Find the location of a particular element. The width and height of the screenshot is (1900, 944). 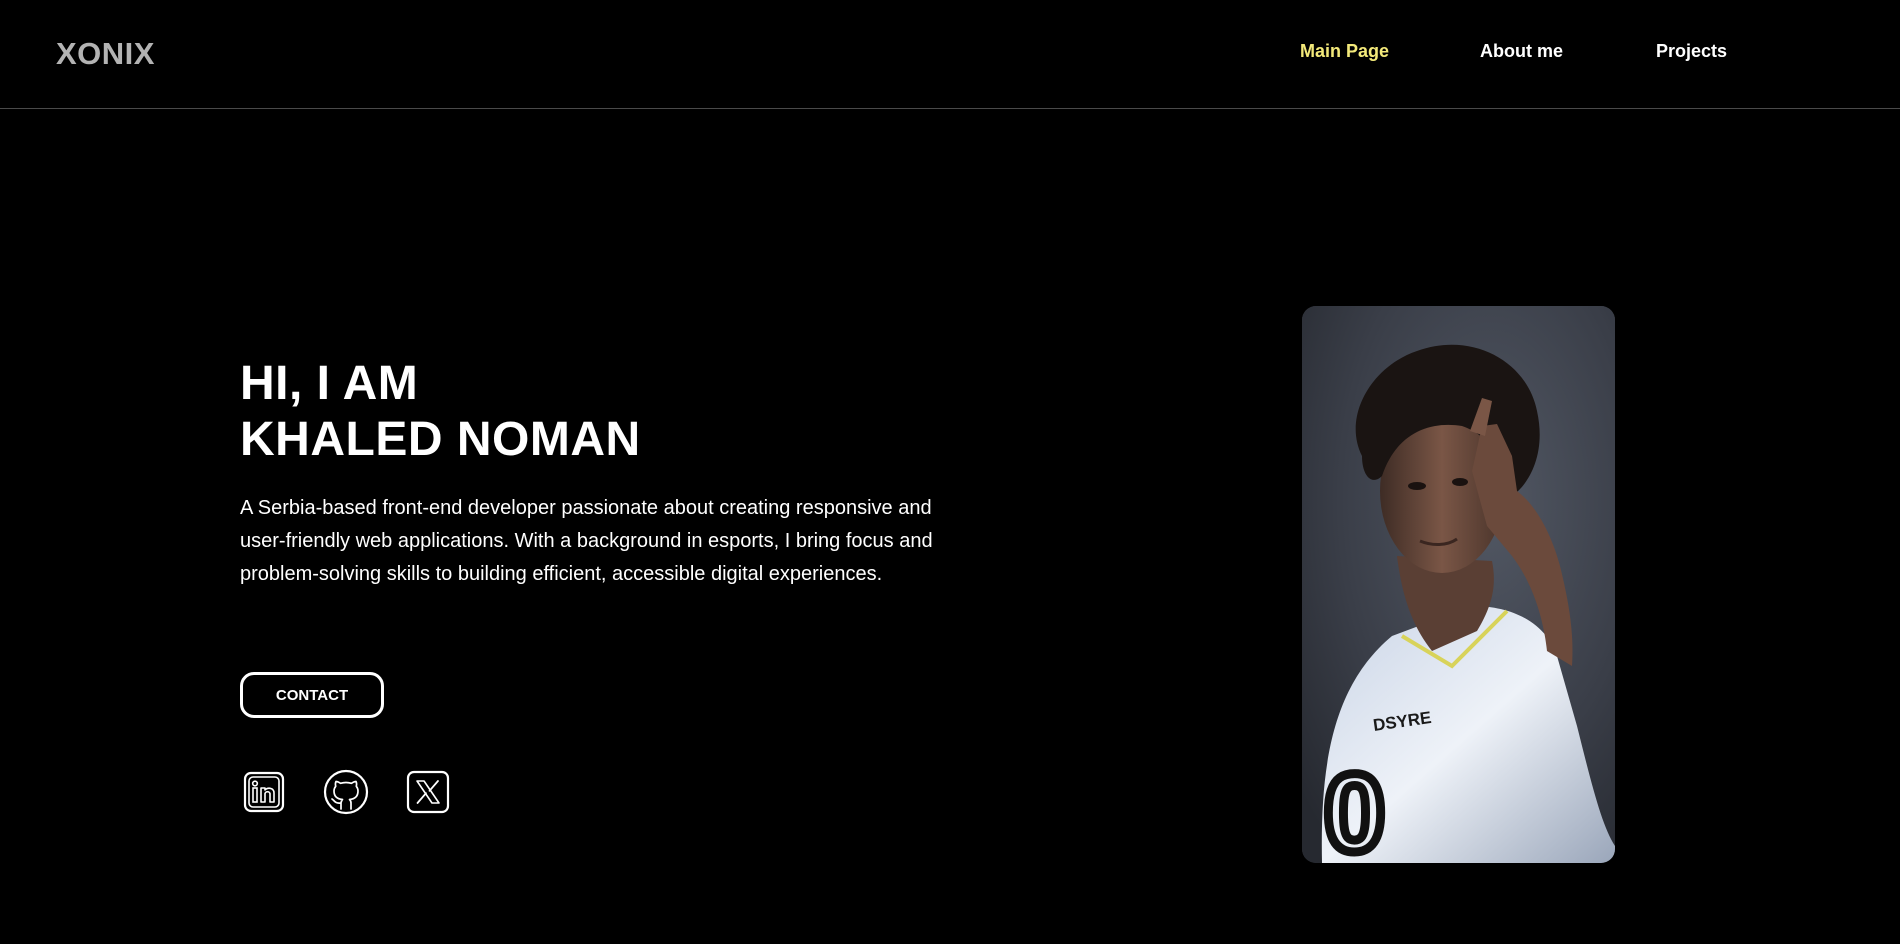

x-twitter-link is located at coordinates (428, 792).